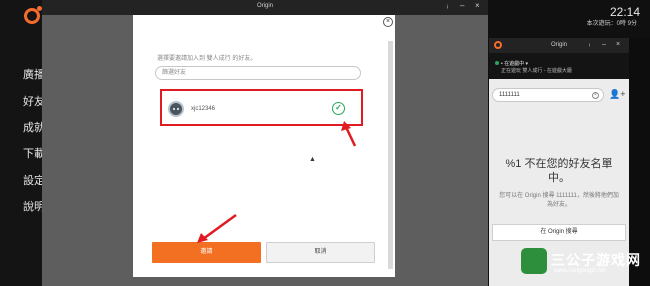 The height and width of the screenshot is (286, 650). I want to click on status-subtitle: 正在遊玩 雙人成行 - 在遊戲大廳, so click(536, 71).